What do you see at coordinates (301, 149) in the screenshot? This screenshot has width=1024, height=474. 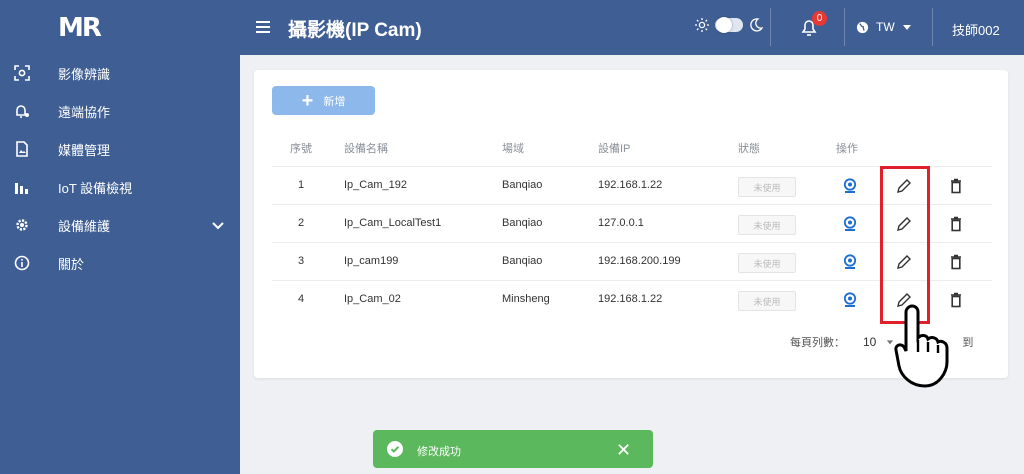 I see `column-header-no: 序號` at bounding box center [301, 149].